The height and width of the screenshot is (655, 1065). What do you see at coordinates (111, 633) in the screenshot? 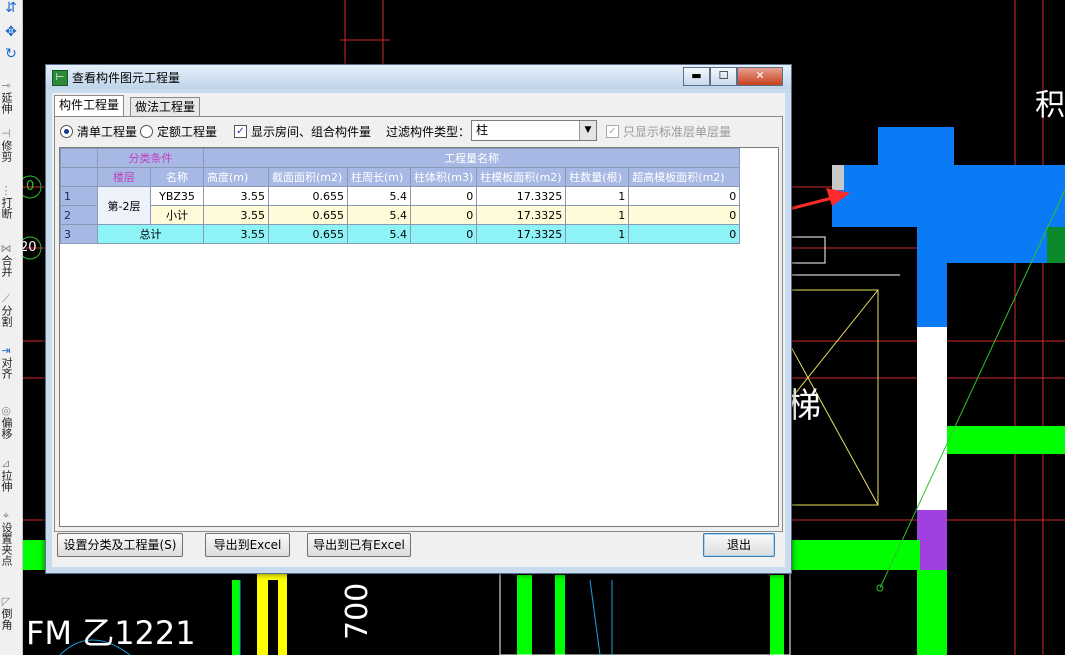
I see `cad-label-fm: FM 乙1221` at bounding box center [111, 633].